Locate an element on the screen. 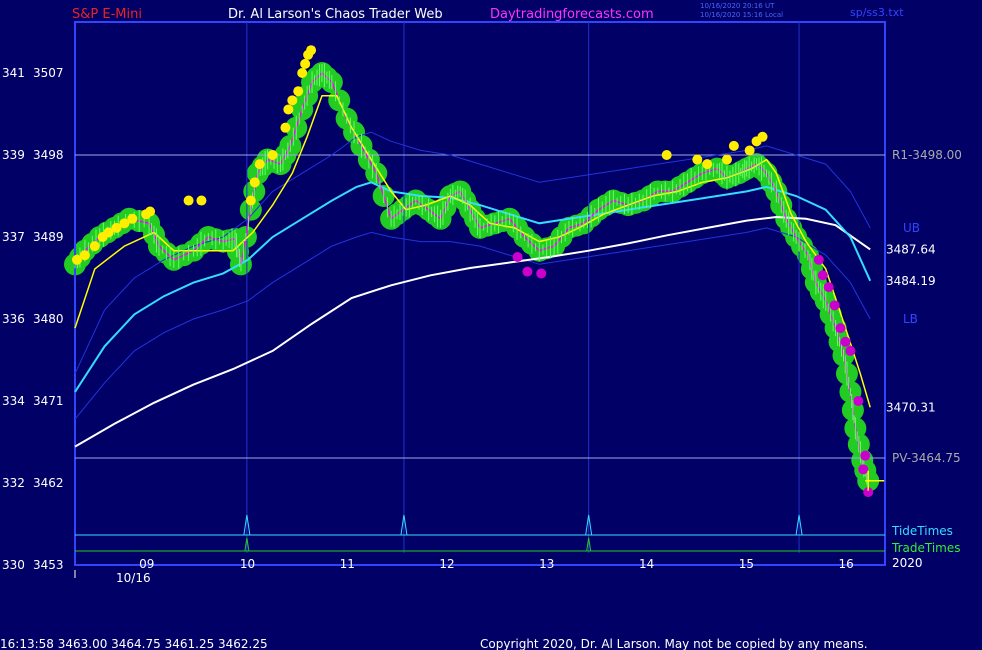 The height and width of the screenshot is (650, 982). level-label: R1-3498.00 is located at coordinates (927, 155).